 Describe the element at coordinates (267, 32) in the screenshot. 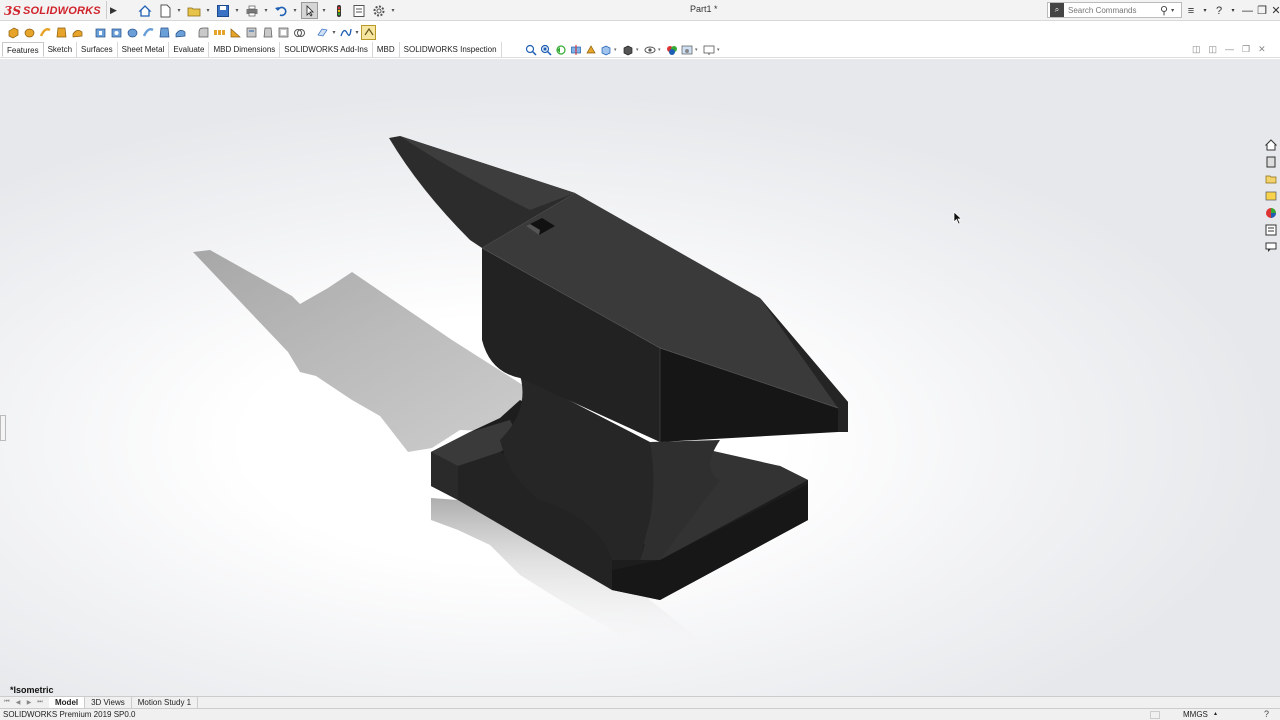

I see `draft-icon` at that location.